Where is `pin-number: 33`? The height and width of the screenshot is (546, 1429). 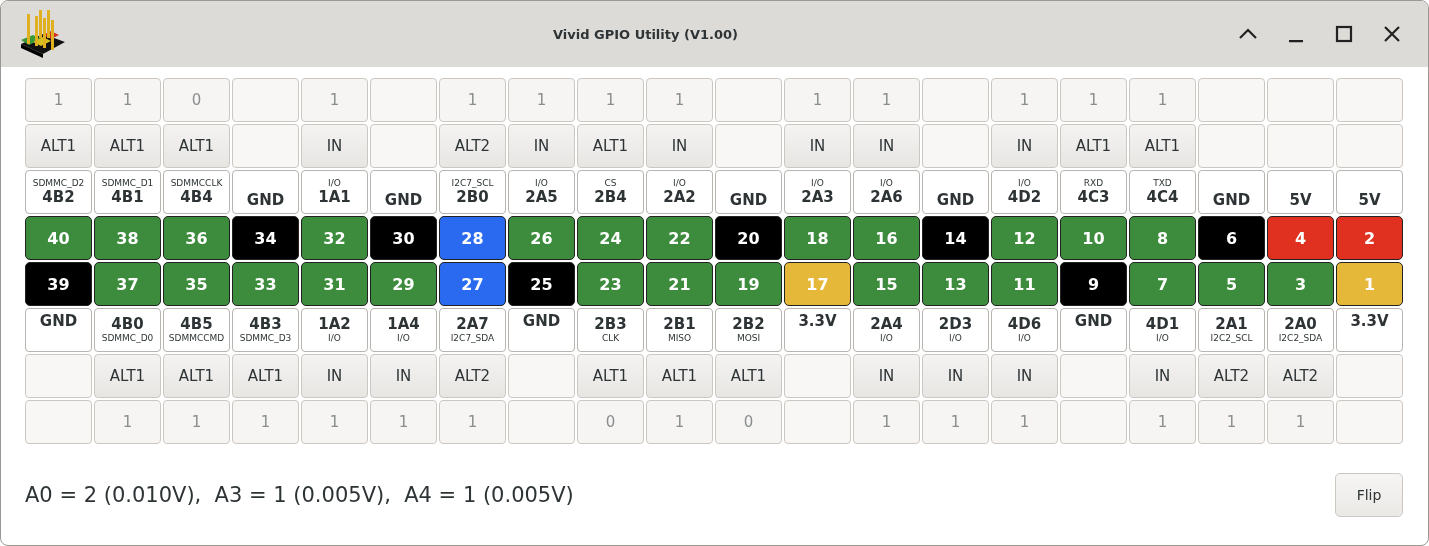 pin-number: 33 is located at coordinates (265, 284).